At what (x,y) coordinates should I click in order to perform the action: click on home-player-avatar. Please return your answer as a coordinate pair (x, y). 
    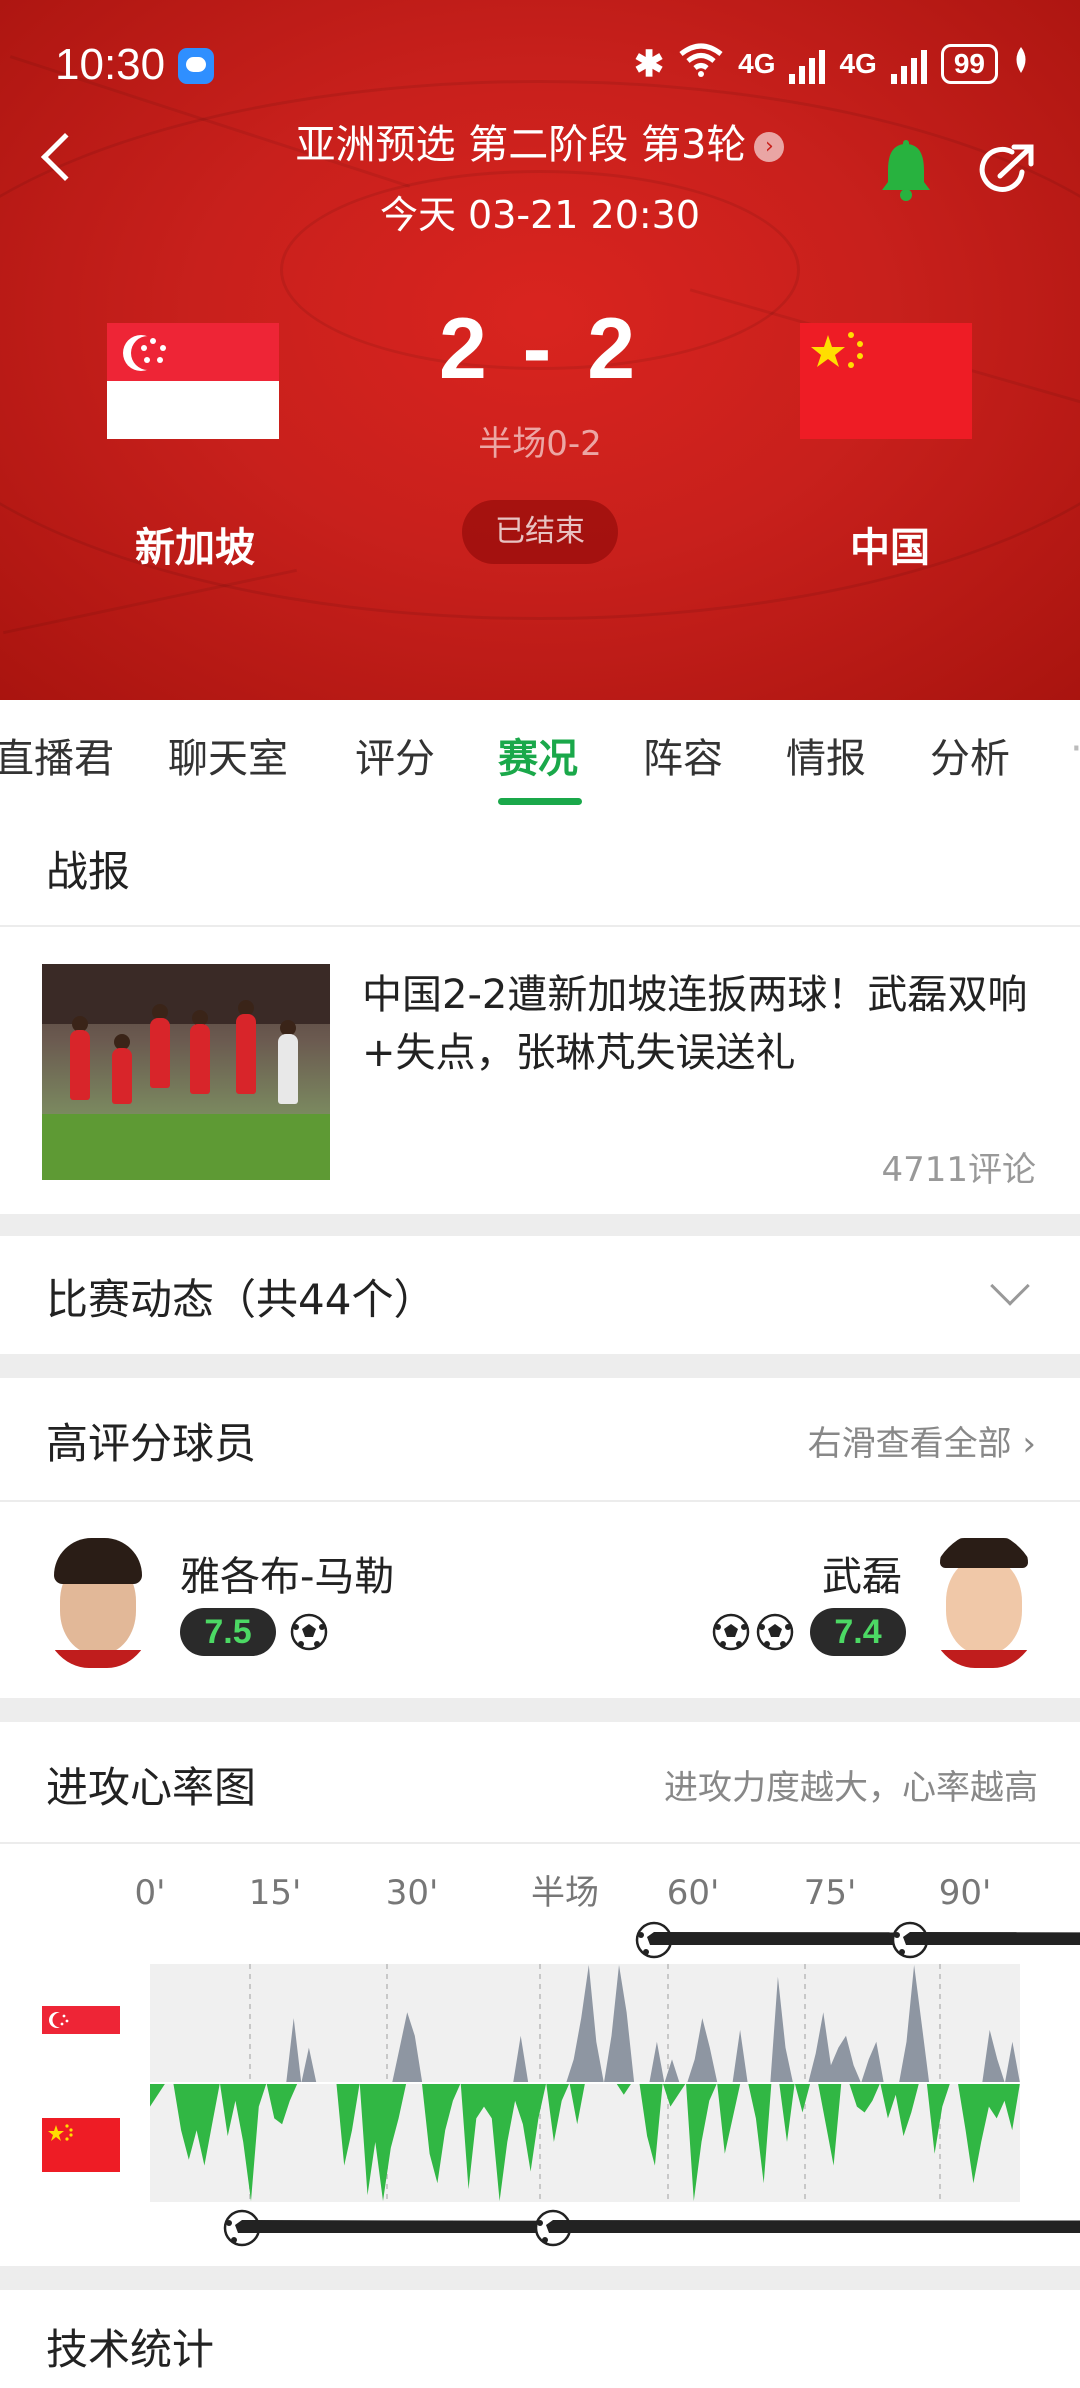
    Looking at the image, I should click on (98, 1600).